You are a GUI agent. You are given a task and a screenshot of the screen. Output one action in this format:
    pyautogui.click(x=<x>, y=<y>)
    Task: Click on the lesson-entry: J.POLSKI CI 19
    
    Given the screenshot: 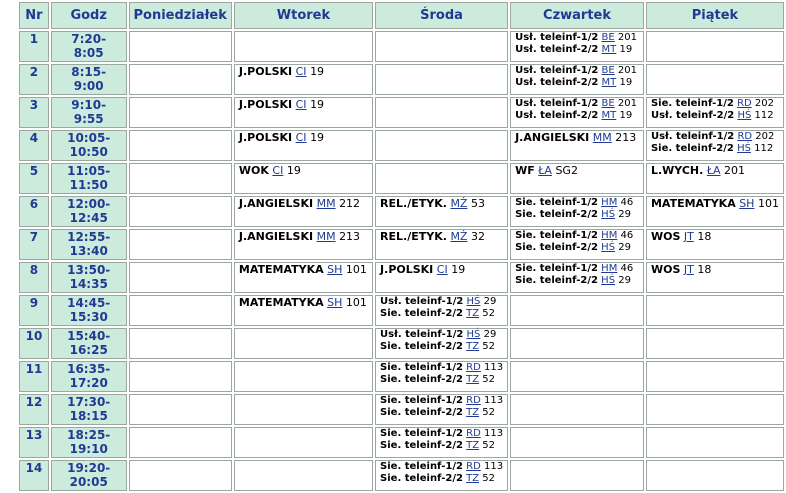 What is the action you would take?
    pyautogui.click(x=303, y=71)
    